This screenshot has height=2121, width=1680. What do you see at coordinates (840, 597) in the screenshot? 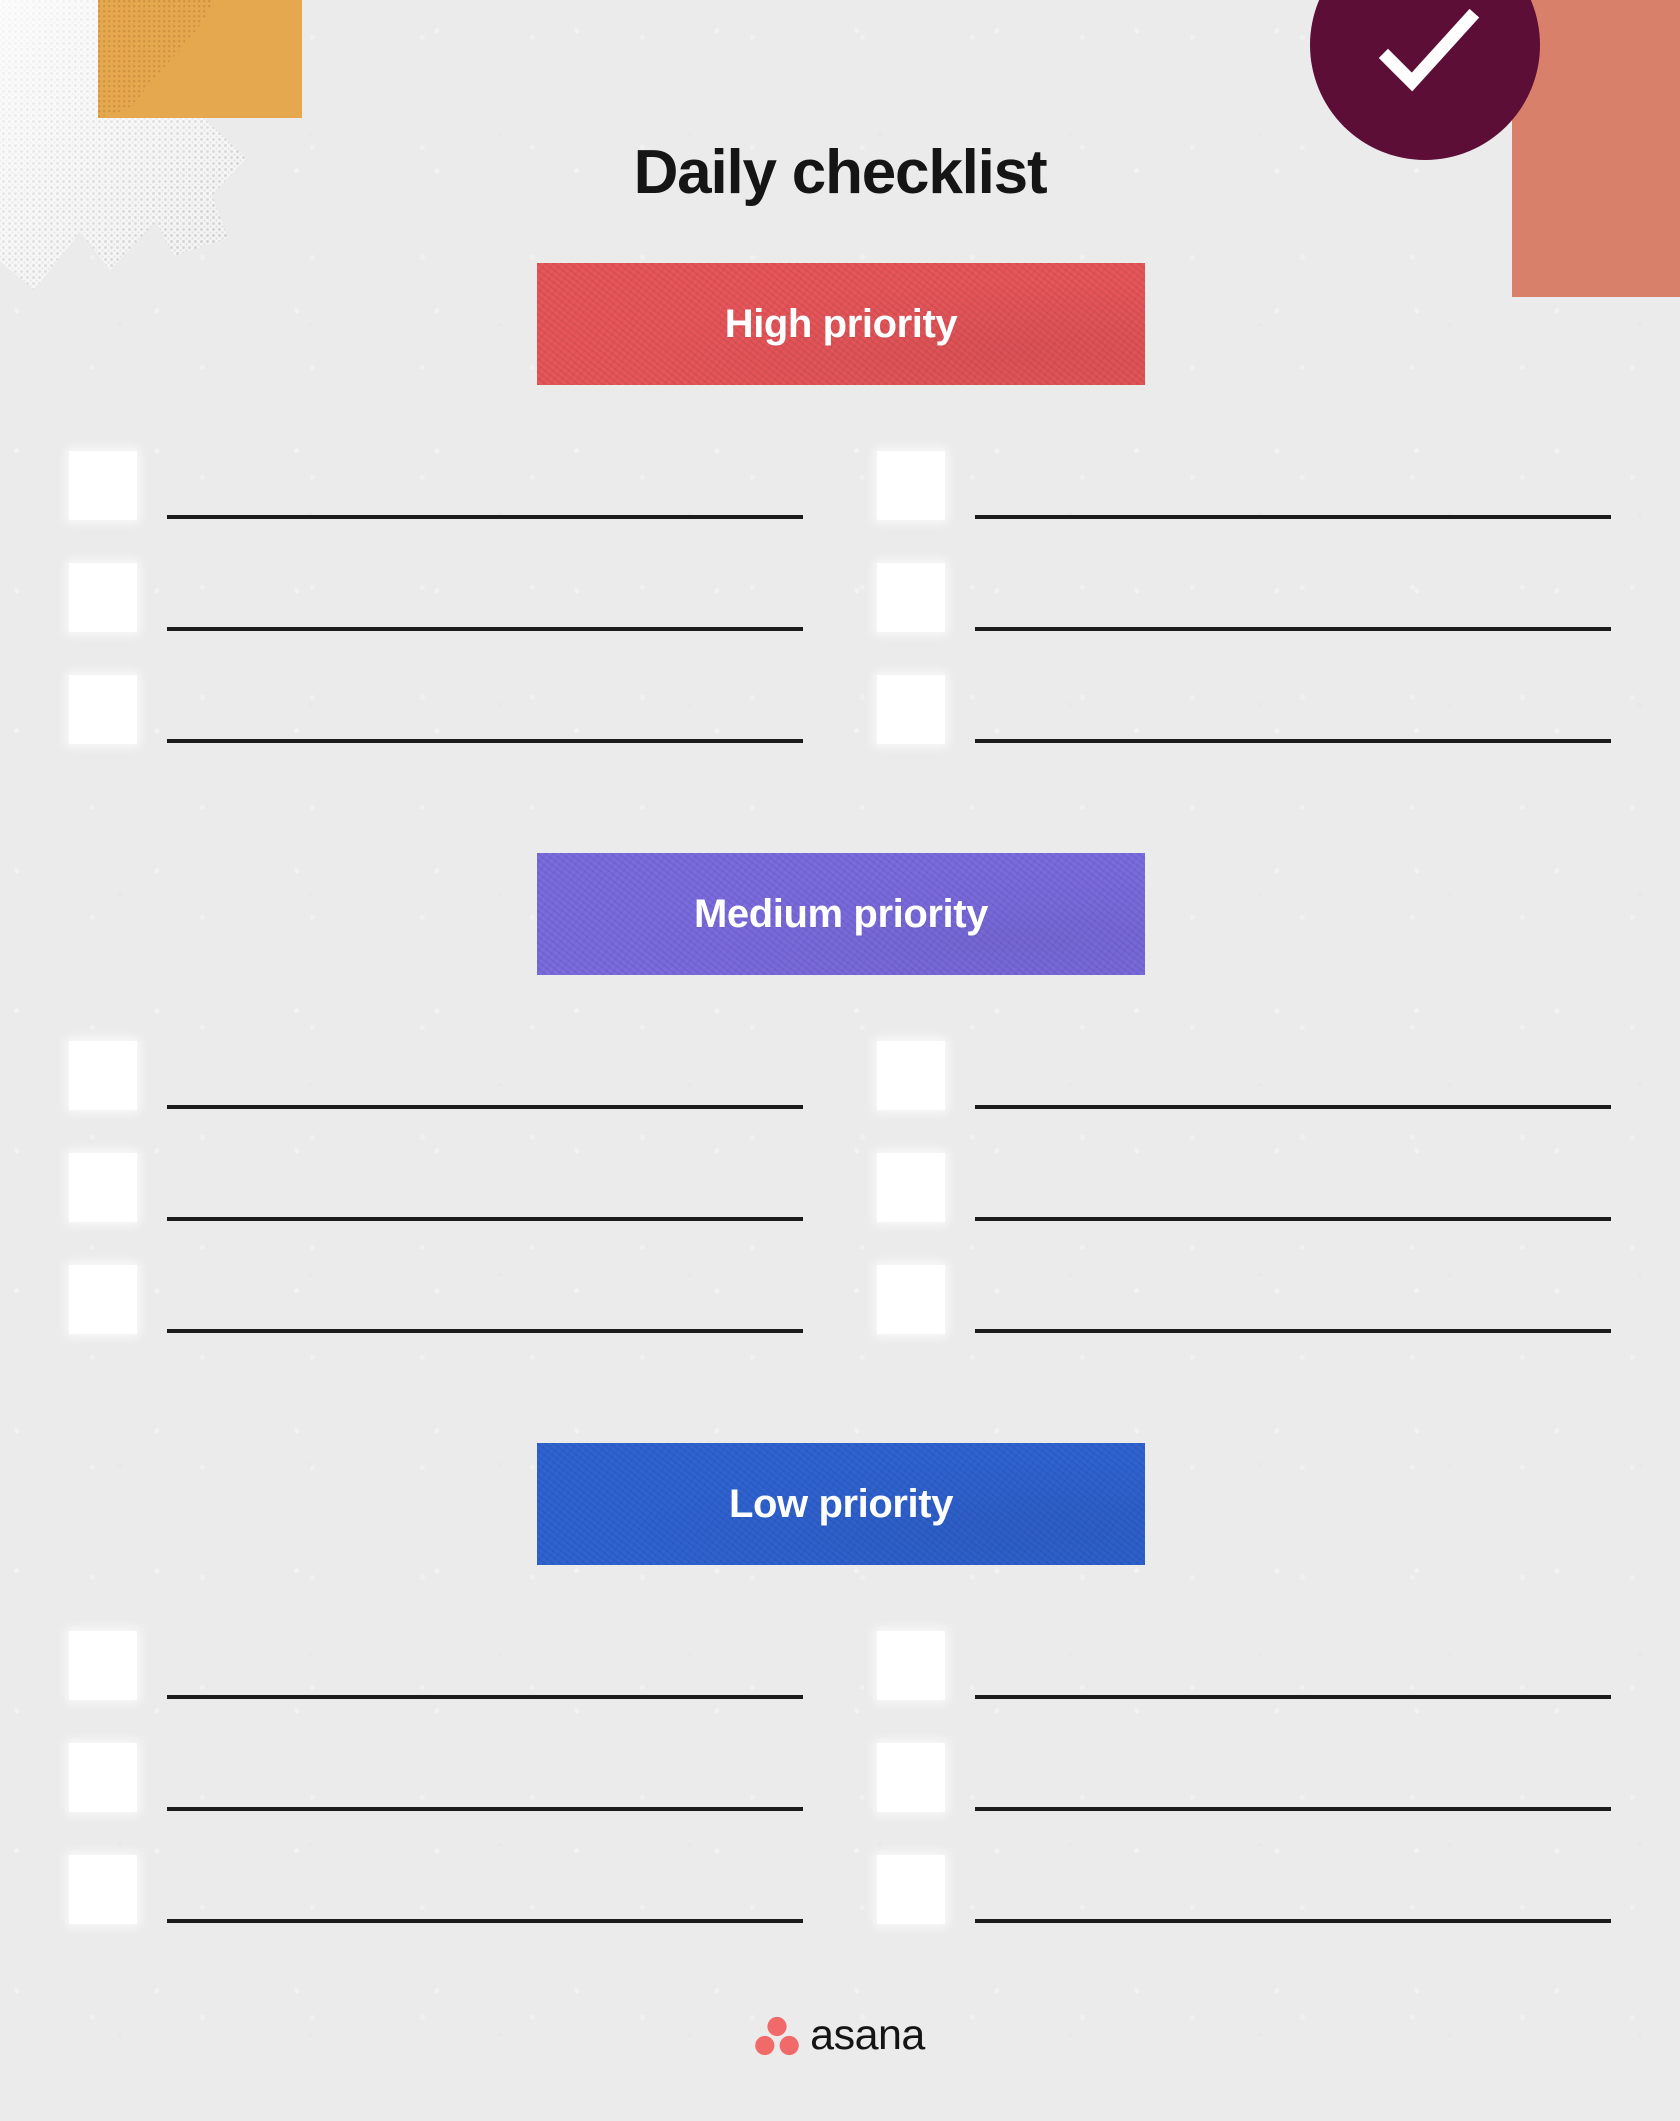
I see `checklist-group-high` at bounding box center [840, 597].